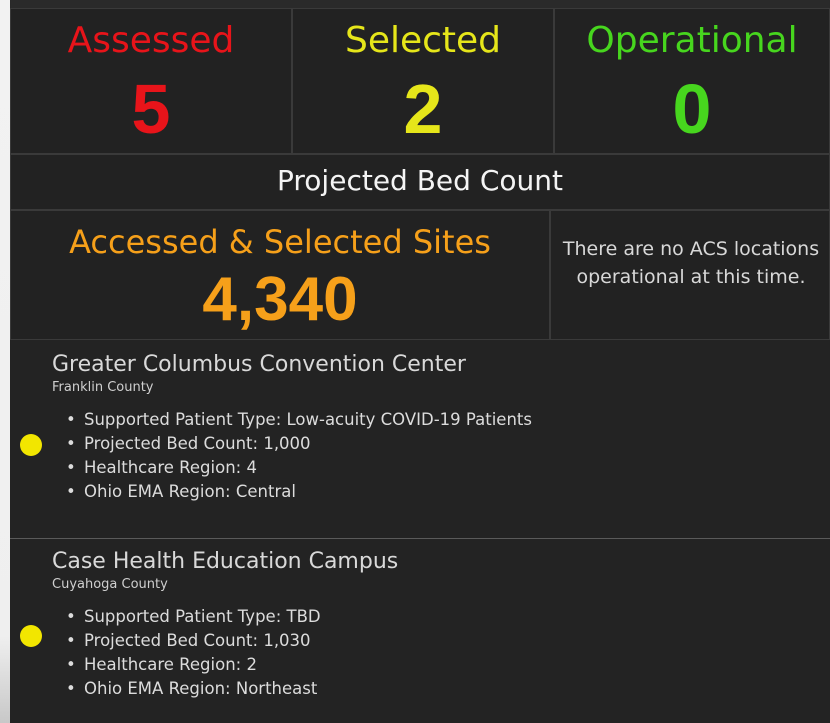 This screenshot has width=830, height=723. I want to click on operational-label: Operational, so click(692, 40).